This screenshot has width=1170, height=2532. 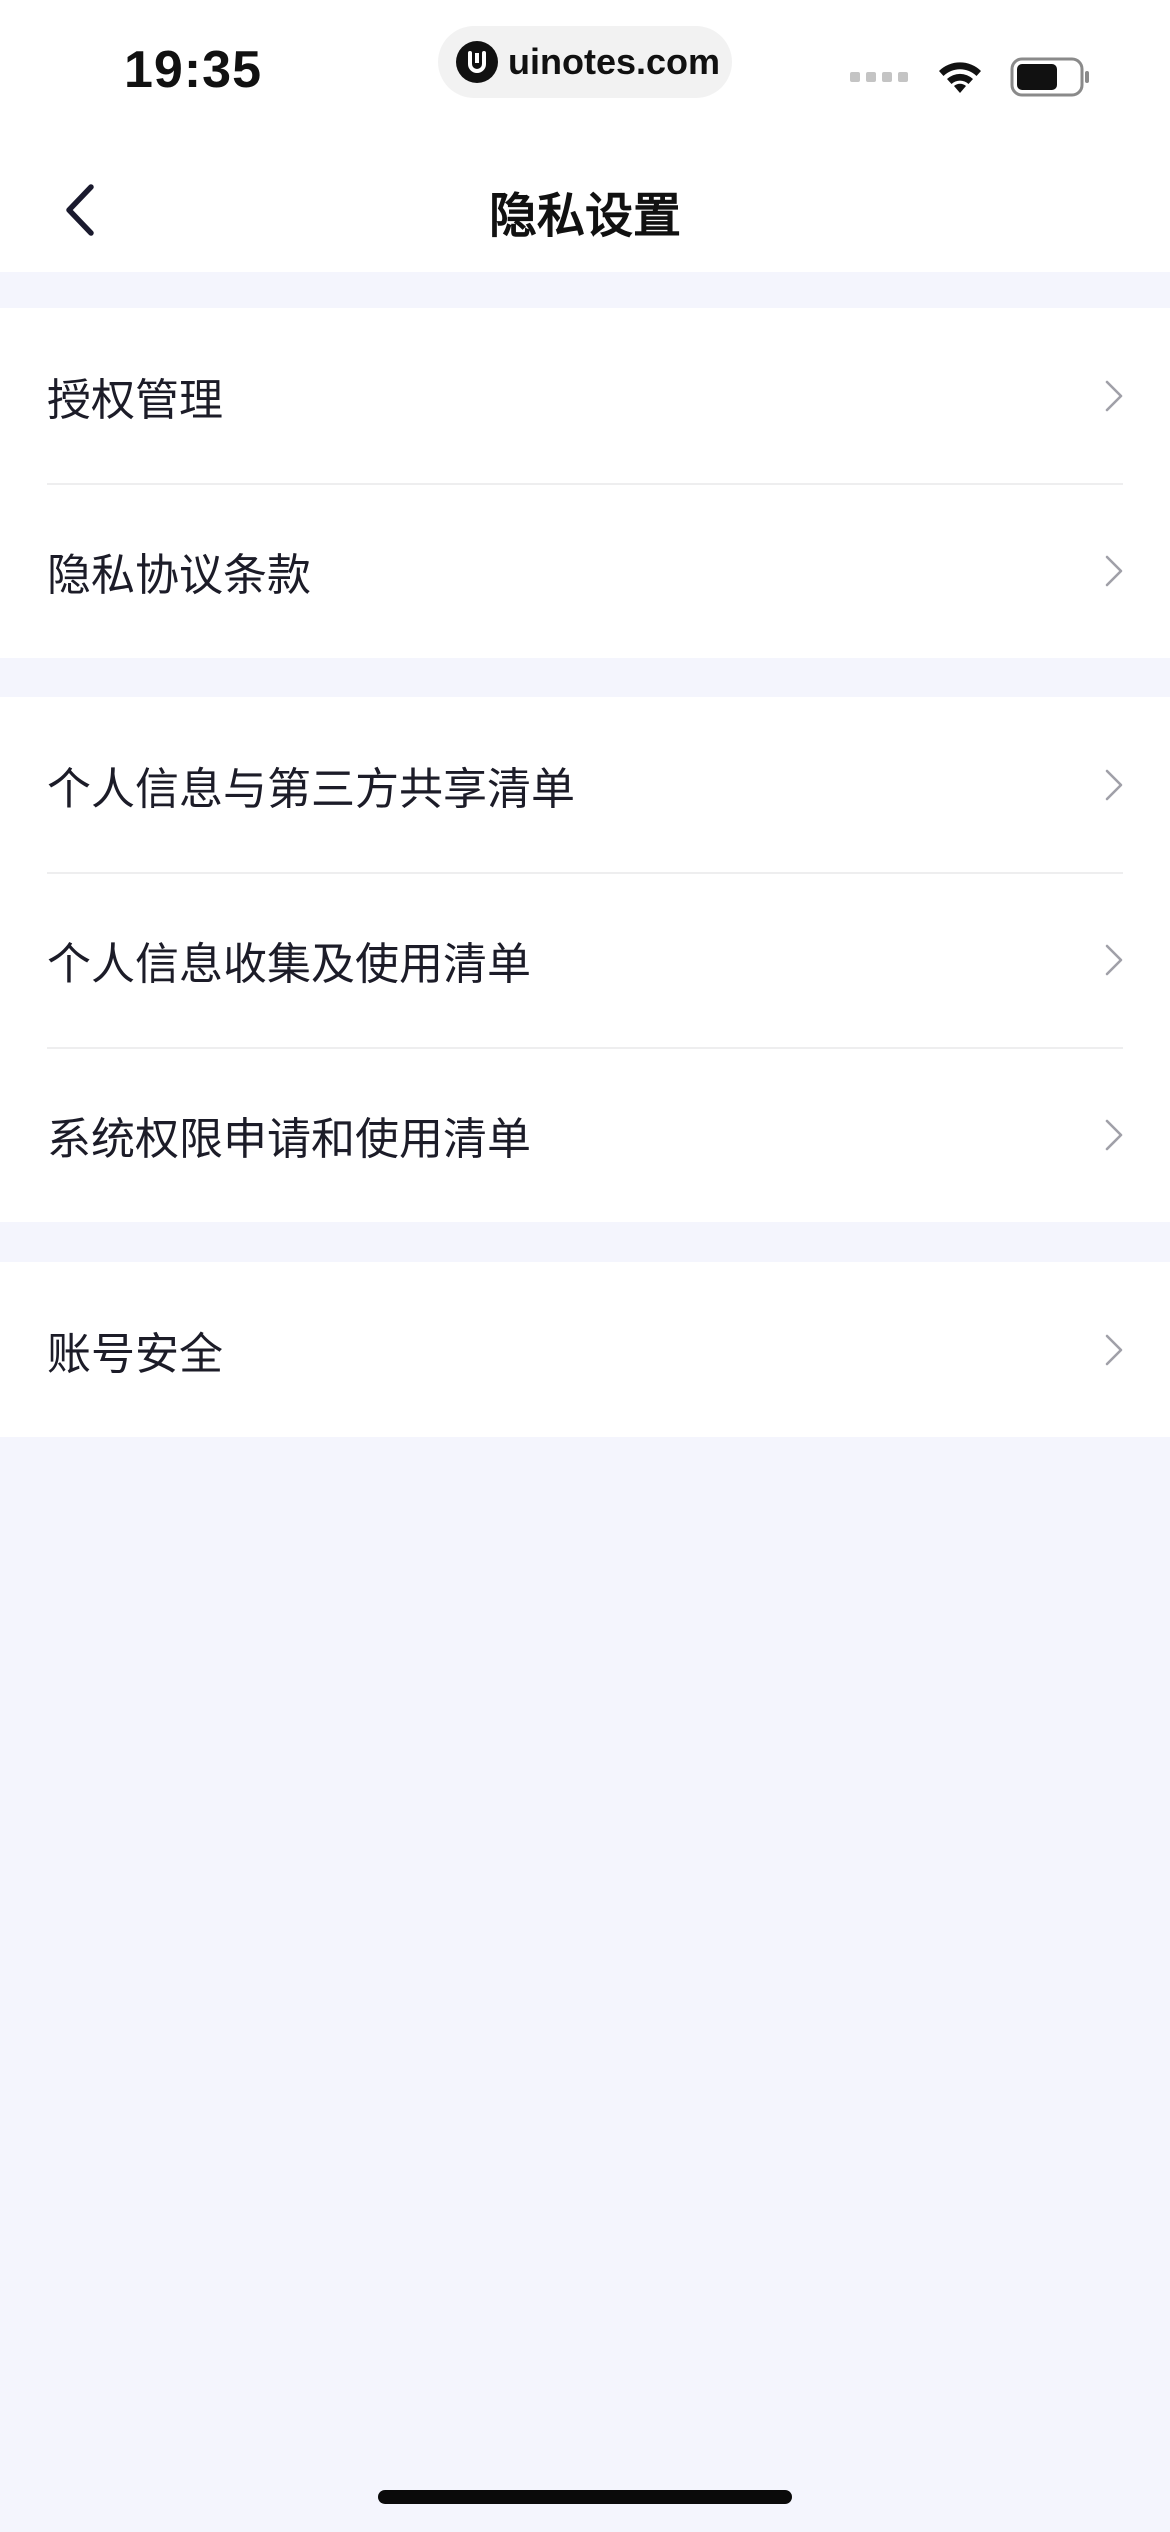 What do you see at coordinates (584, 216) in the screenshot?
I see `page-title: 隐私设置` at bounding box center [584, 216].